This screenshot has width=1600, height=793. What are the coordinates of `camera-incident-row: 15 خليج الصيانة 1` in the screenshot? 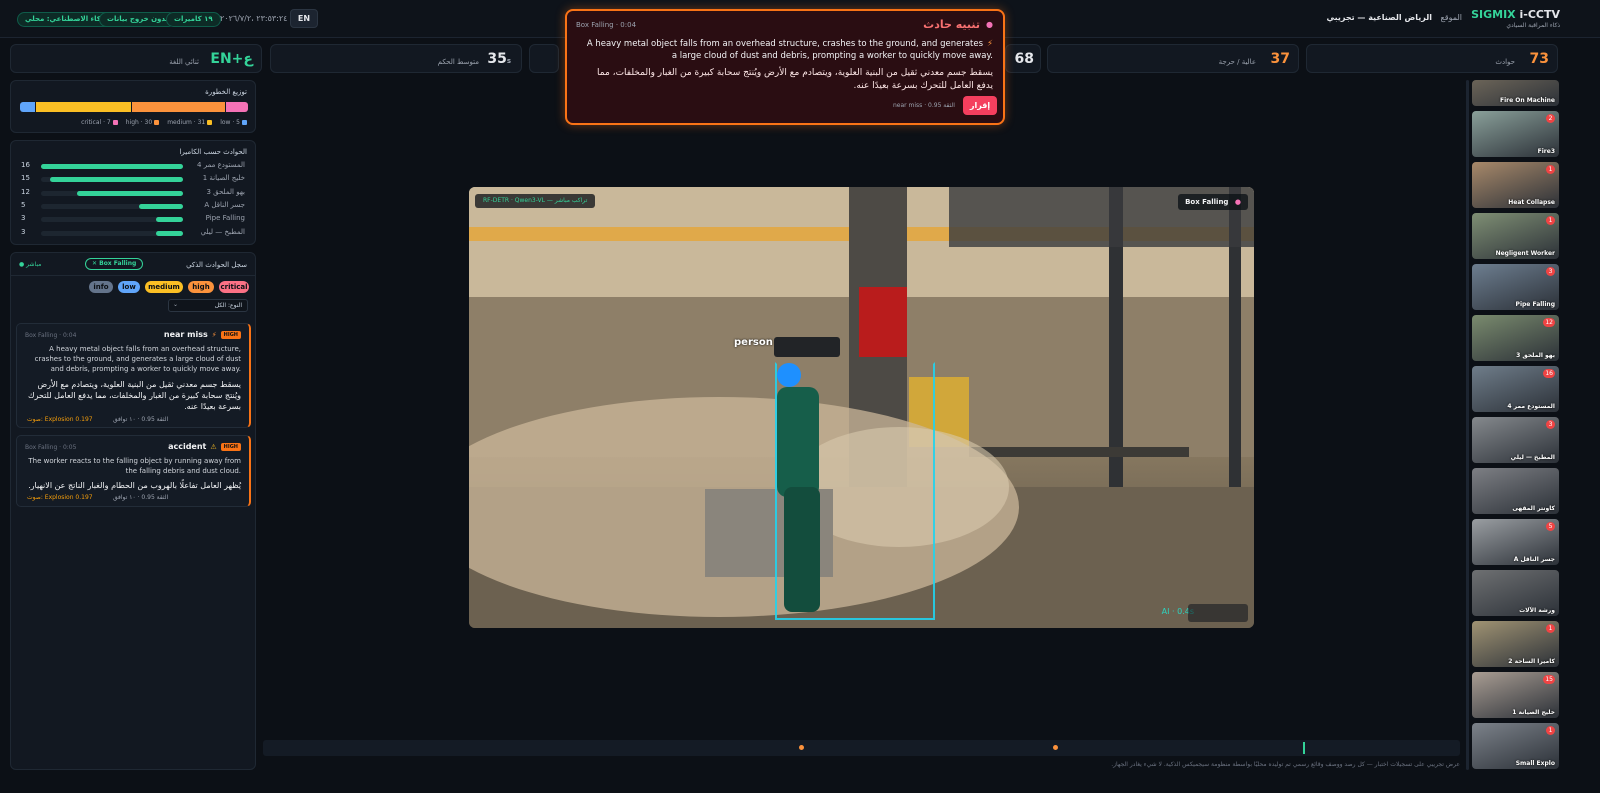 It's located at (133, 179).